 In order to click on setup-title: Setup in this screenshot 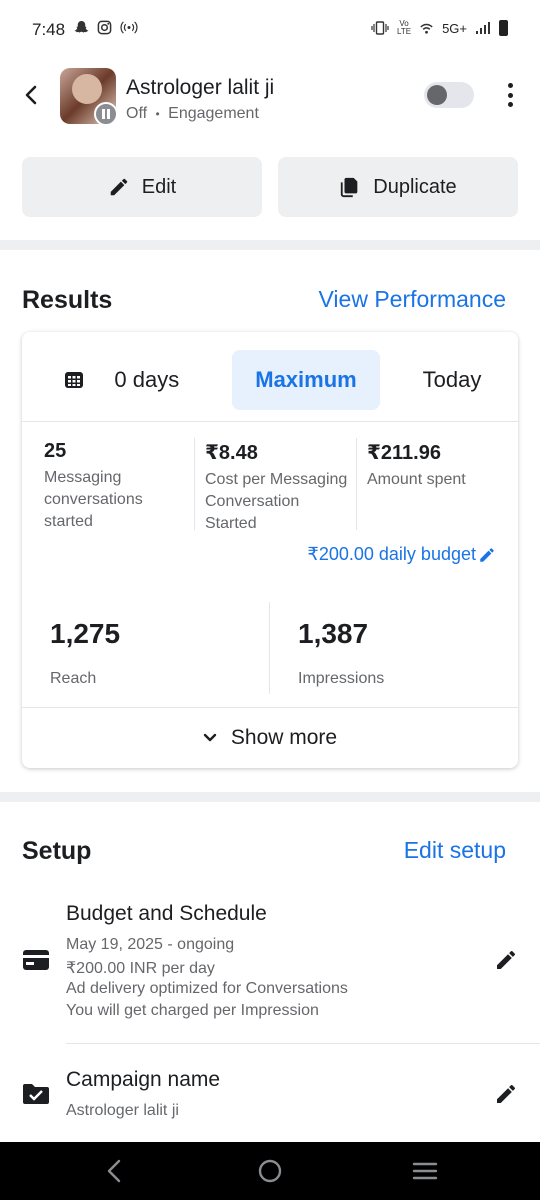, I will do `click(57, 851)`.